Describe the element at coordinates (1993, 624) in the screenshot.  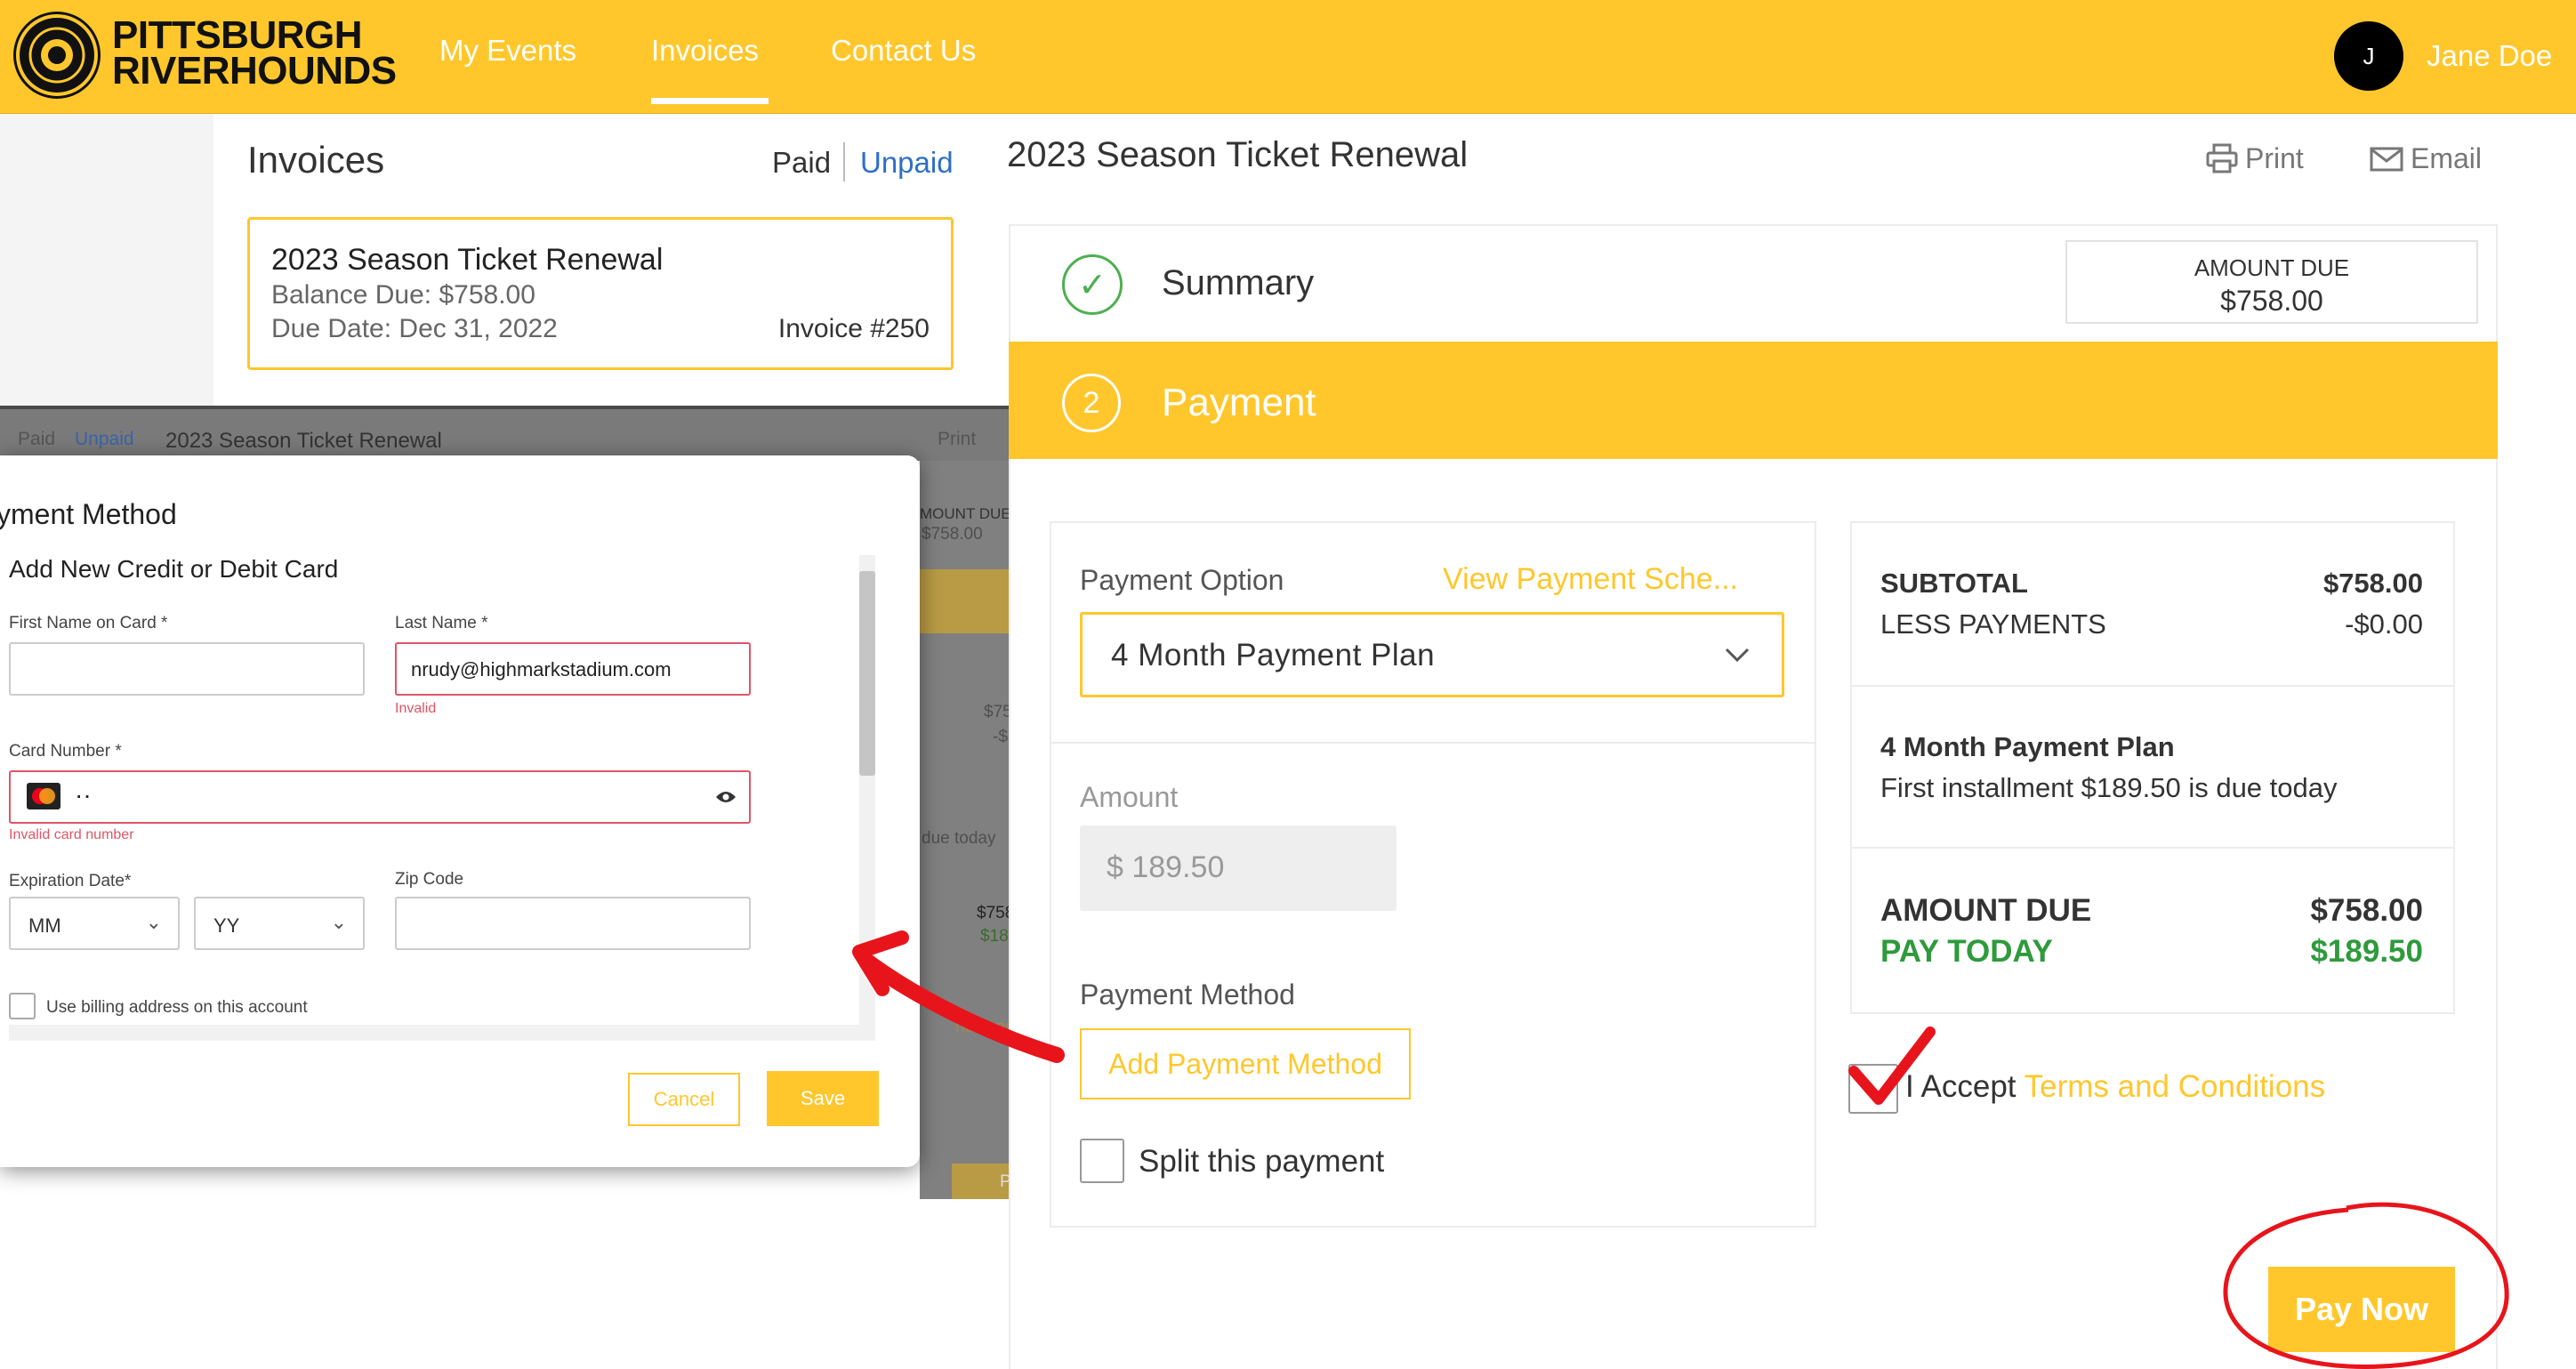
I see `less-payments-label: LESS PAYMENTS` at that location.